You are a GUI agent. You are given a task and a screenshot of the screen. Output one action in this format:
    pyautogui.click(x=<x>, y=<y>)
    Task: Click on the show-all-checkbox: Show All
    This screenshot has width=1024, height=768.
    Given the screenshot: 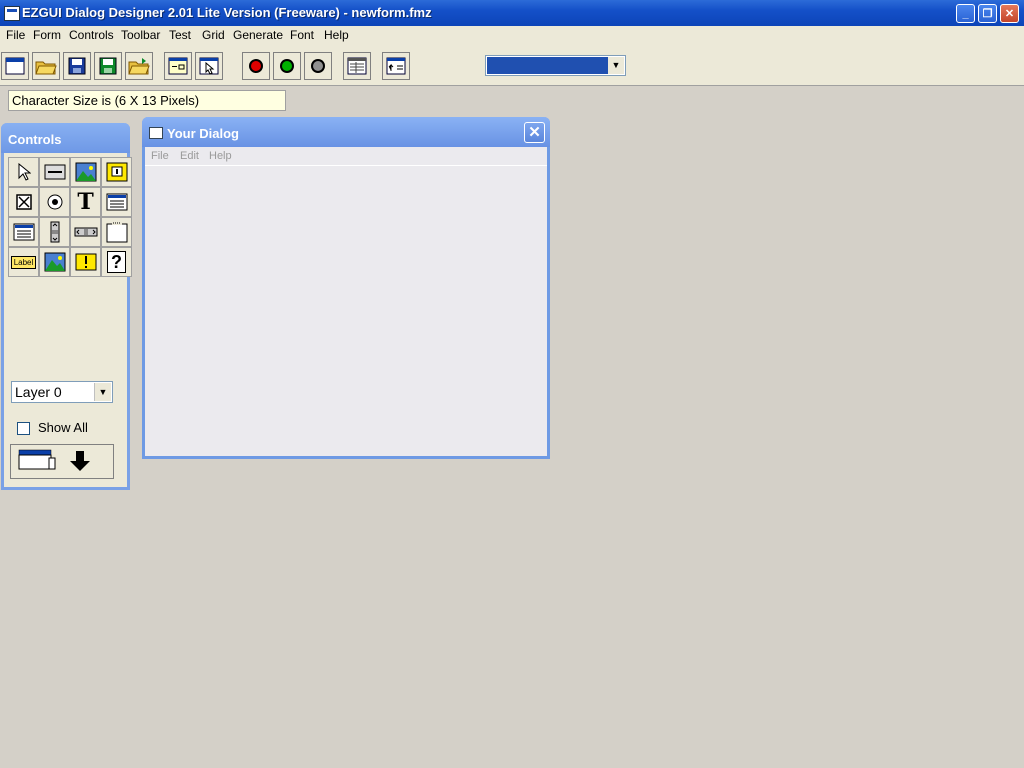 What is the action you would take?
    pyautogui.click(x=52, y=428)
    